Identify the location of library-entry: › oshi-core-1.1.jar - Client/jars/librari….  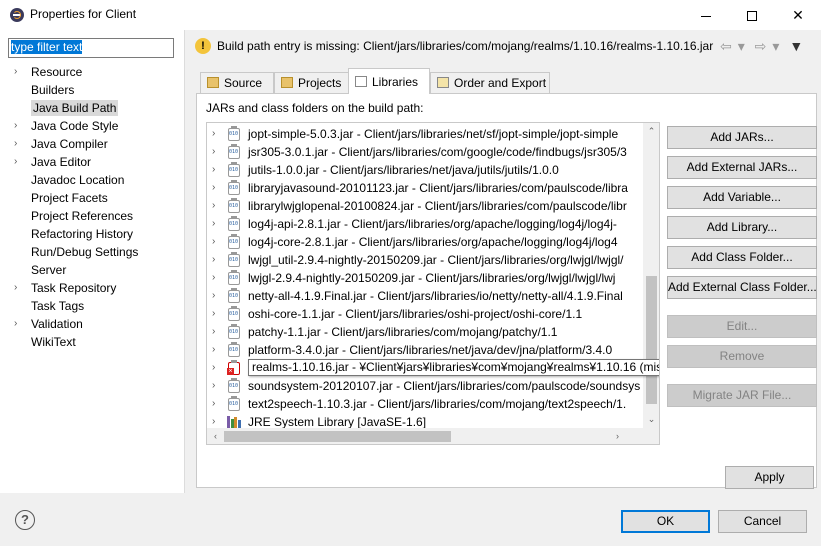
(425, 314).